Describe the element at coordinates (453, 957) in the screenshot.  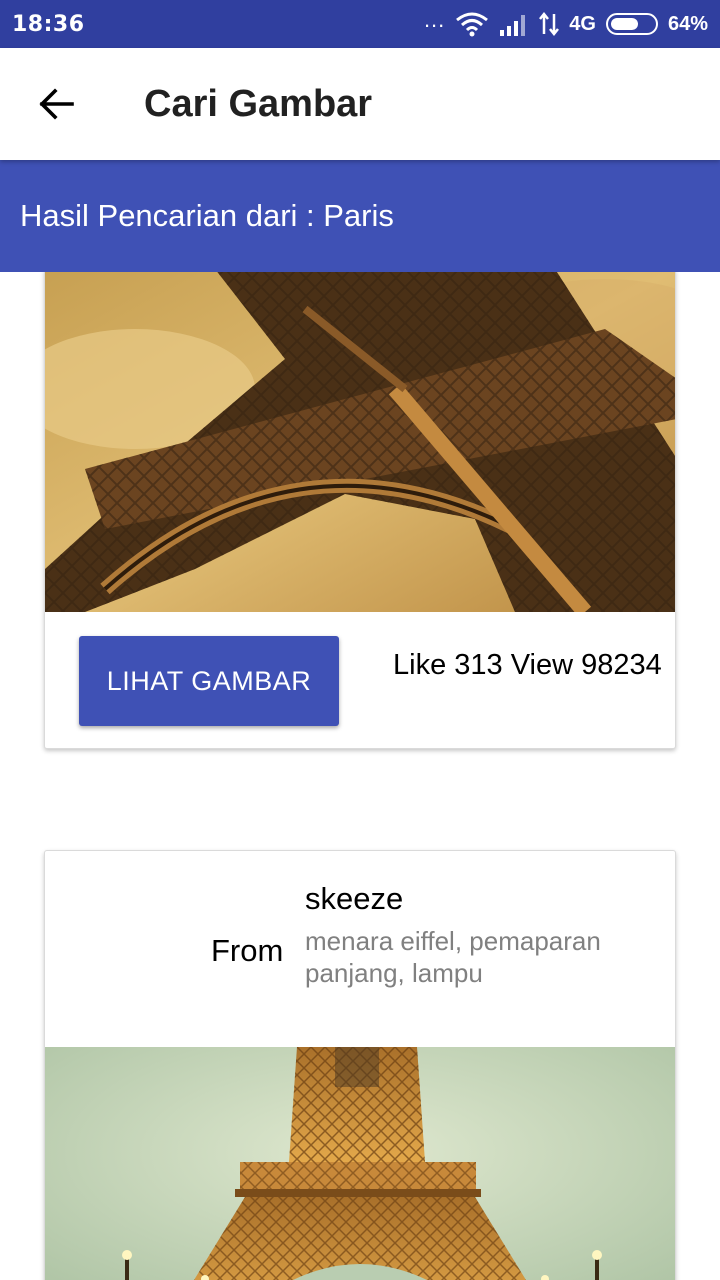
I see `image-tags: menara eiffel, pemaparan panjang, lampu` at that location.